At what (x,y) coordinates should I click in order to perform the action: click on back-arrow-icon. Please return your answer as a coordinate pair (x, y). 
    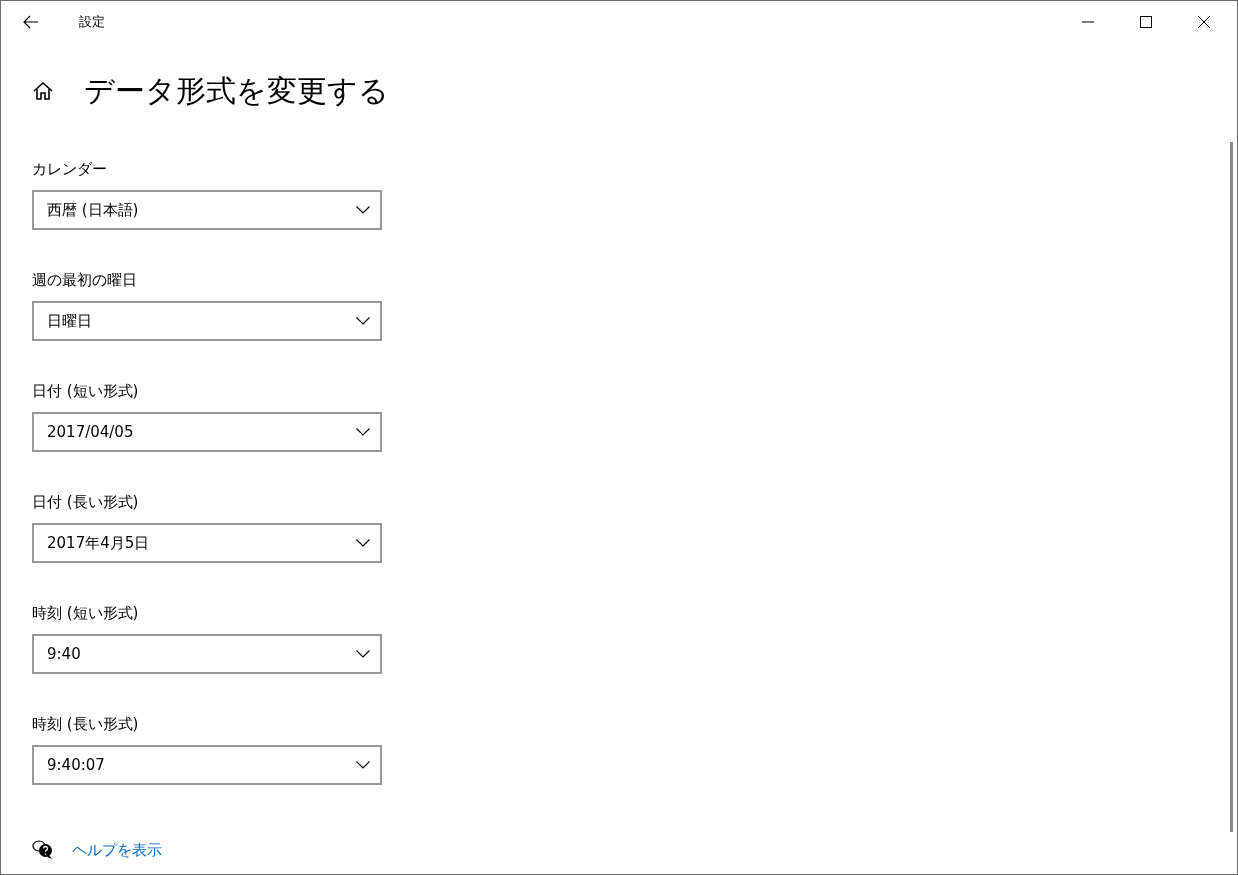
    Looking at the image, I should click on (31, 21).